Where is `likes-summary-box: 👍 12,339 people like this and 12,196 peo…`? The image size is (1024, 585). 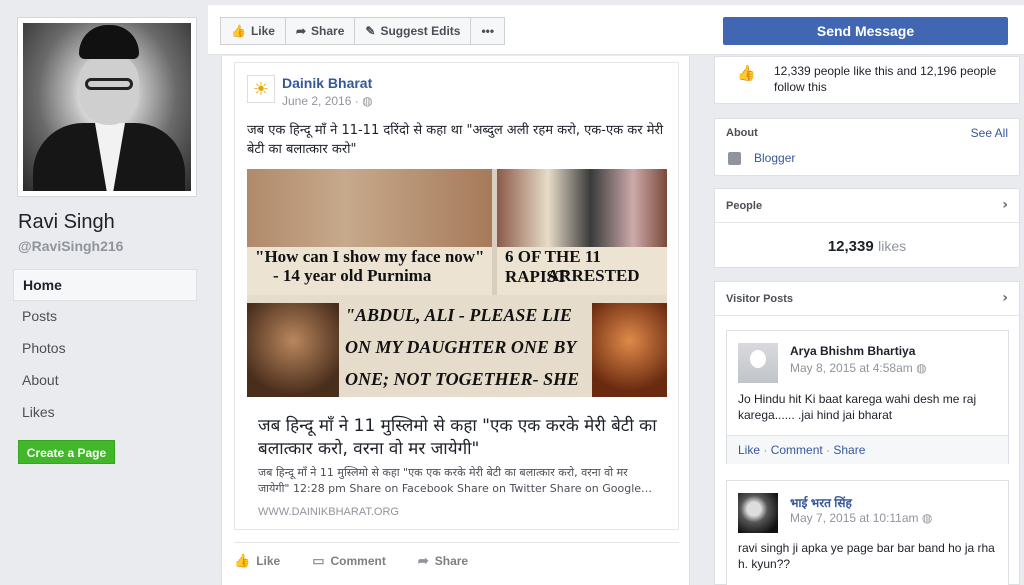
likes-summary-box: 👍 12,339 people like this and 12,196 peo… is located at coordinates (867, 80).